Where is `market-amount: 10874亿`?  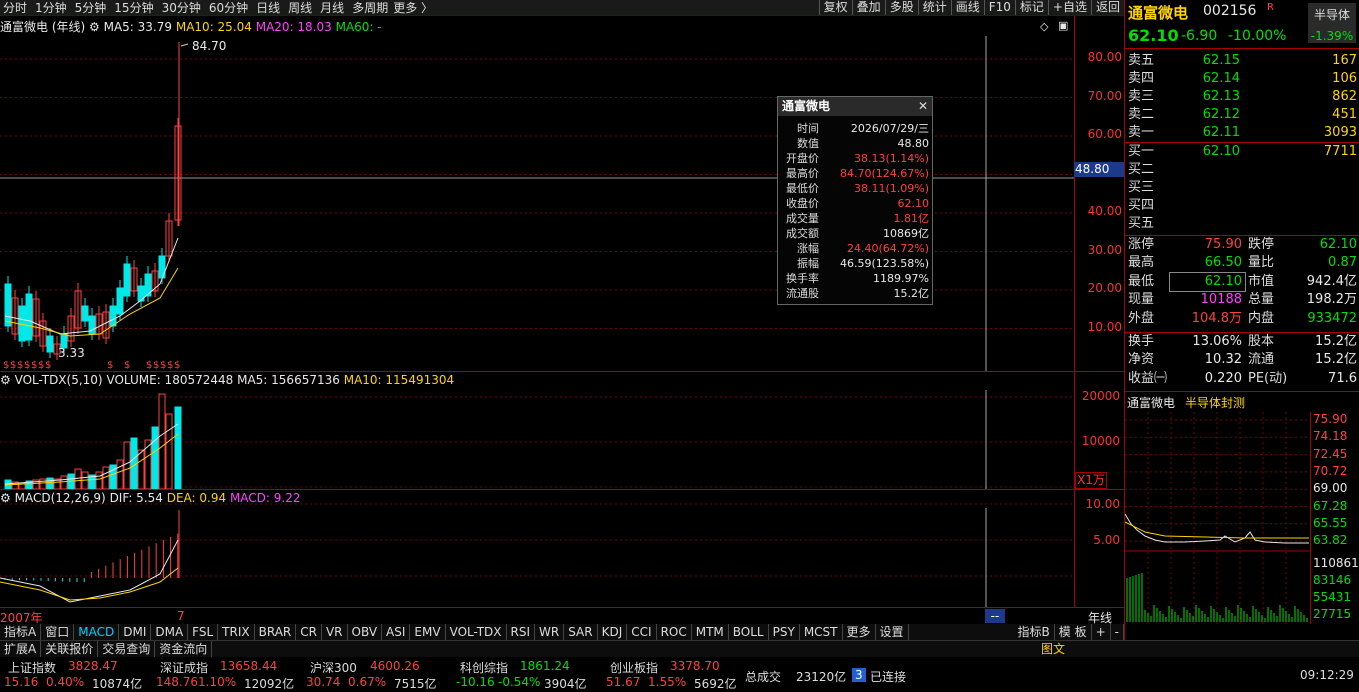
market-amount: 10874亿 is located at coordinates (117, 684).